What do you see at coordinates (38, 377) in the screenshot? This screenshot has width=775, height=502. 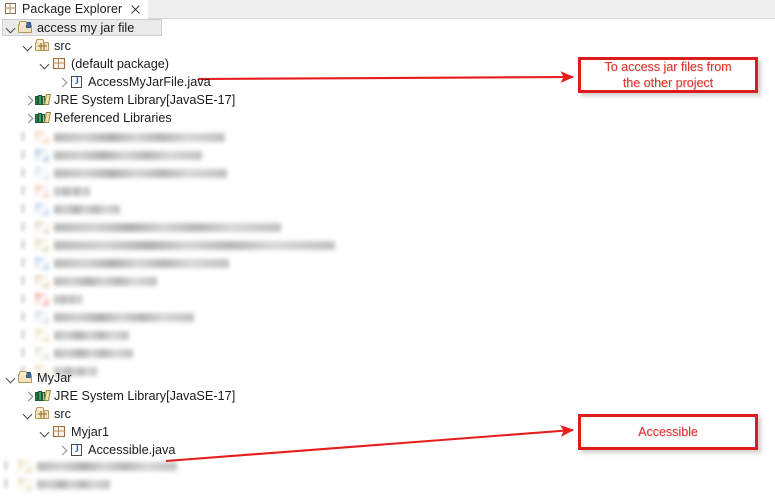 I see `tree-item-myjar: MyJar` at bounding box center [38, 377].